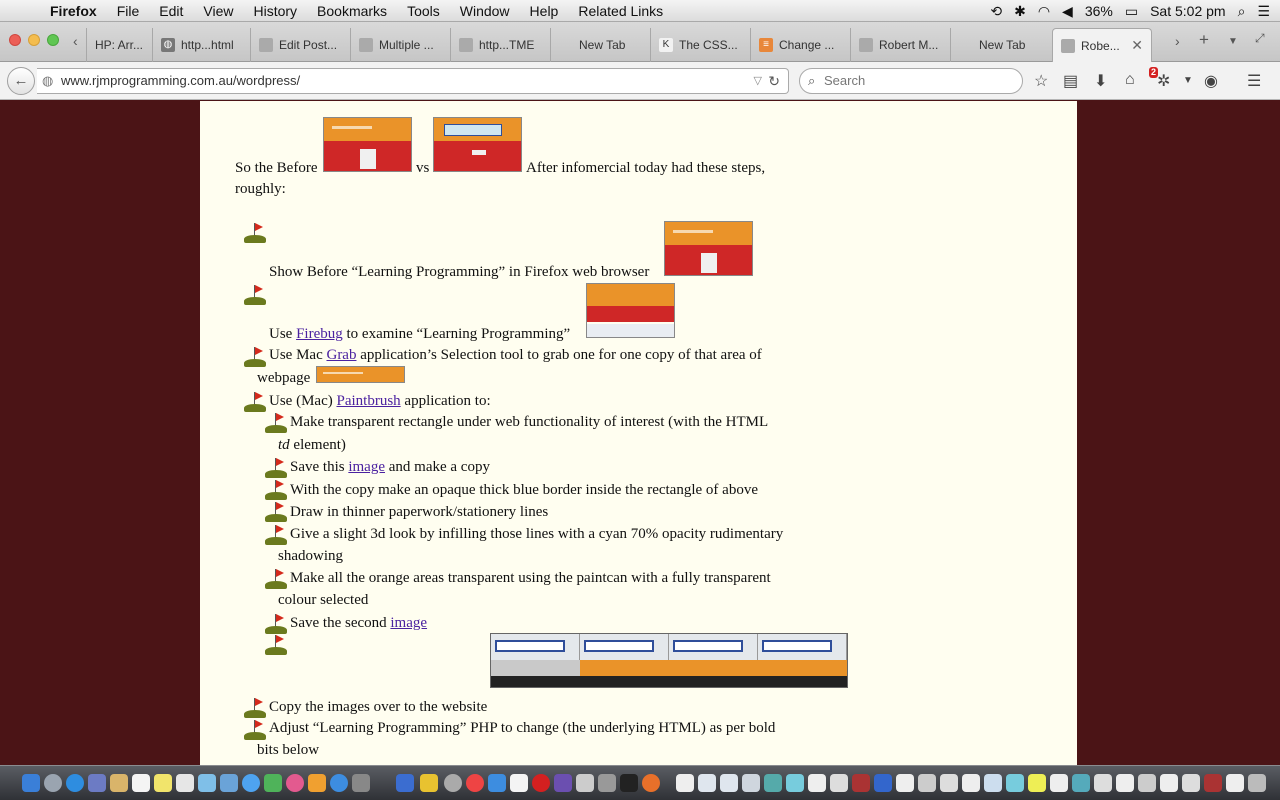 The height and width of the screenshot is (800, 1280). Describe the element at coordinates (1100, 81) in the screenshot. I see `downloads-icon: ⬇` at that location.